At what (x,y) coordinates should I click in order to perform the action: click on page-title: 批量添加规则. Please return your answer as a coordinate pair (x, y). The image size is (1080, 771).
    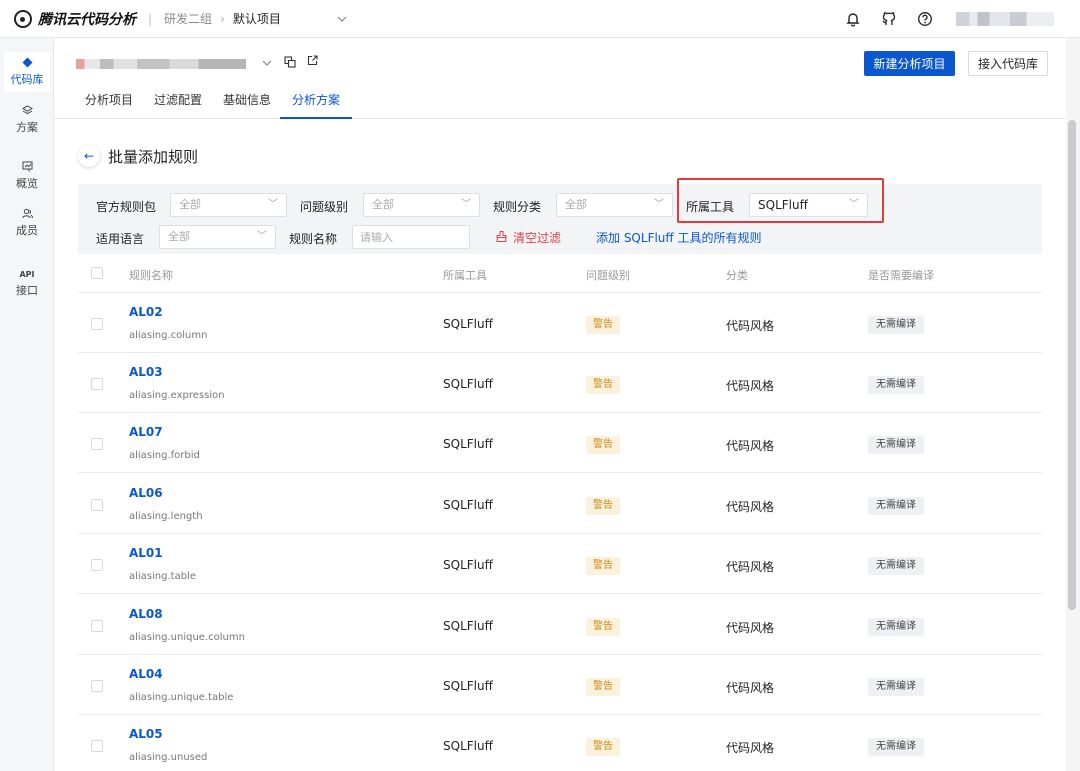
    Looking at the image, I should click on (153, 157).